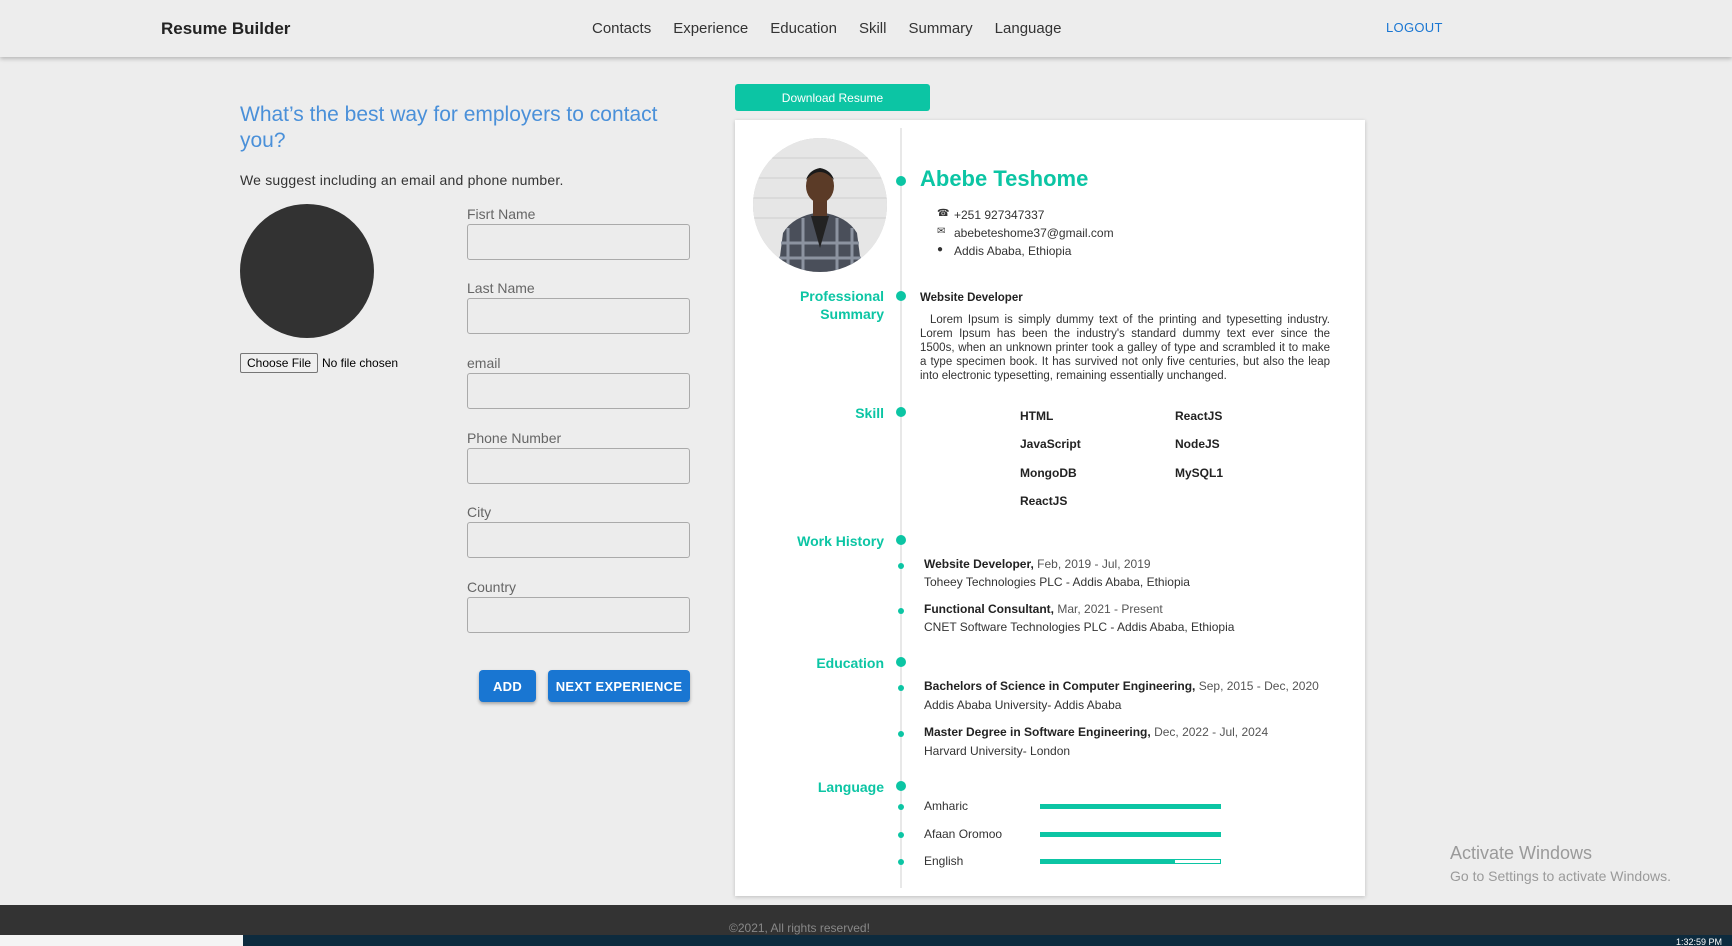 This screenshot has width=1732, height=946. I want to click on nav-contacts: Contacts, so click(621, 28).